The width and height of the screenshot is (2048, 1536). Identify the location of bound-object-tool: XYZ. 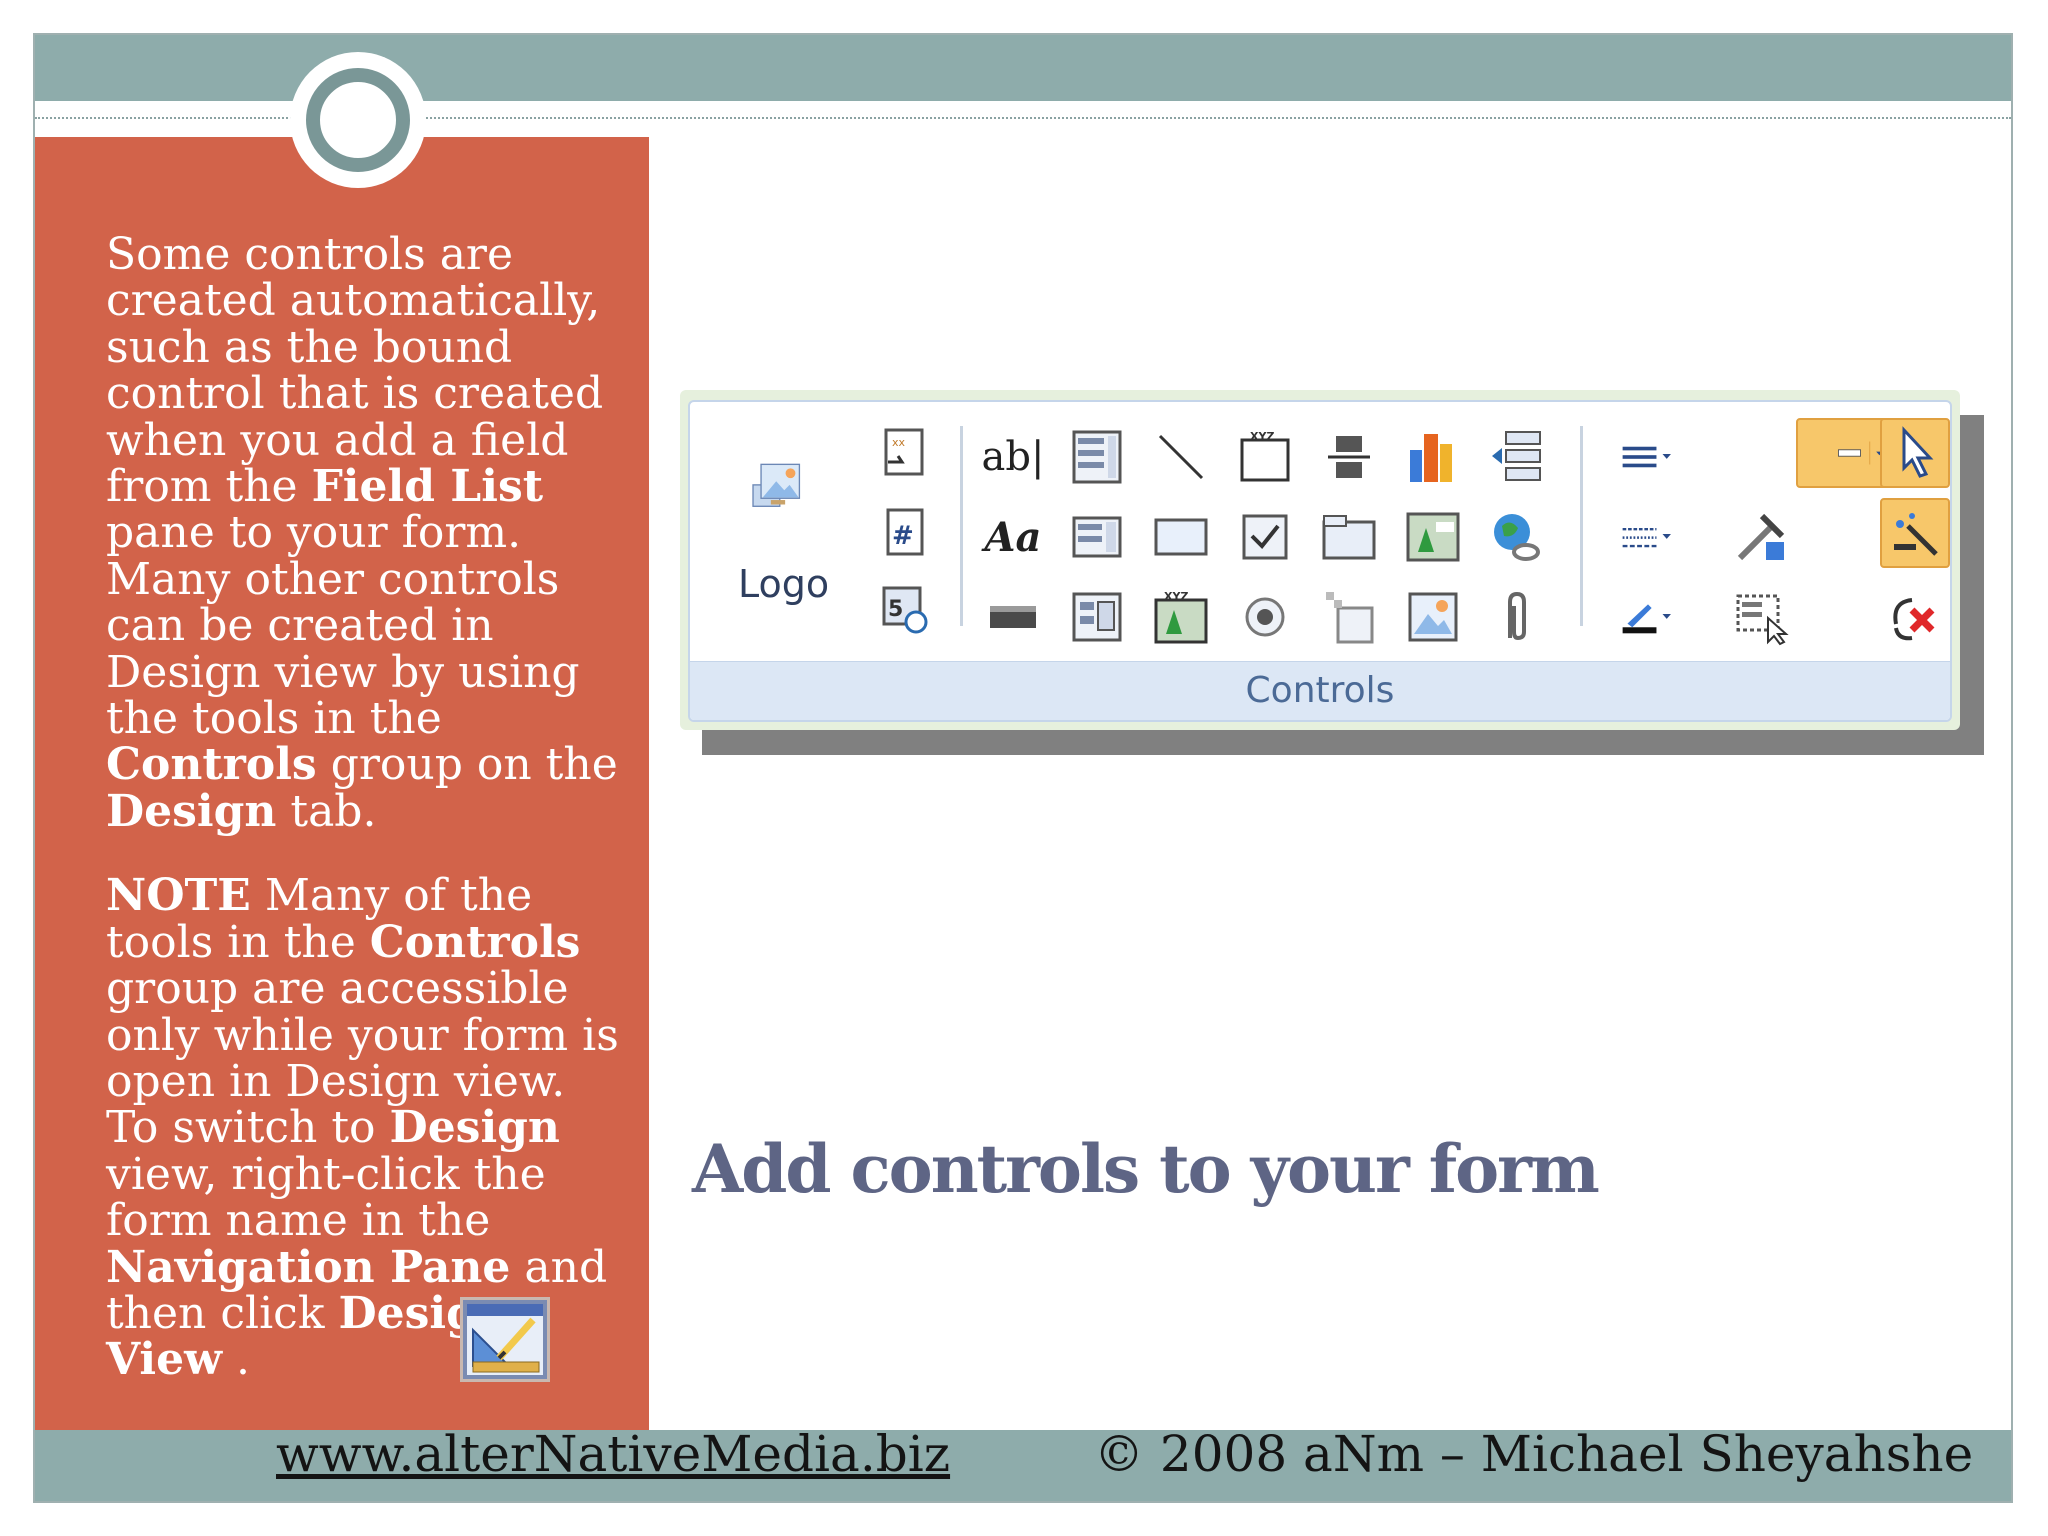
(1181, 617).